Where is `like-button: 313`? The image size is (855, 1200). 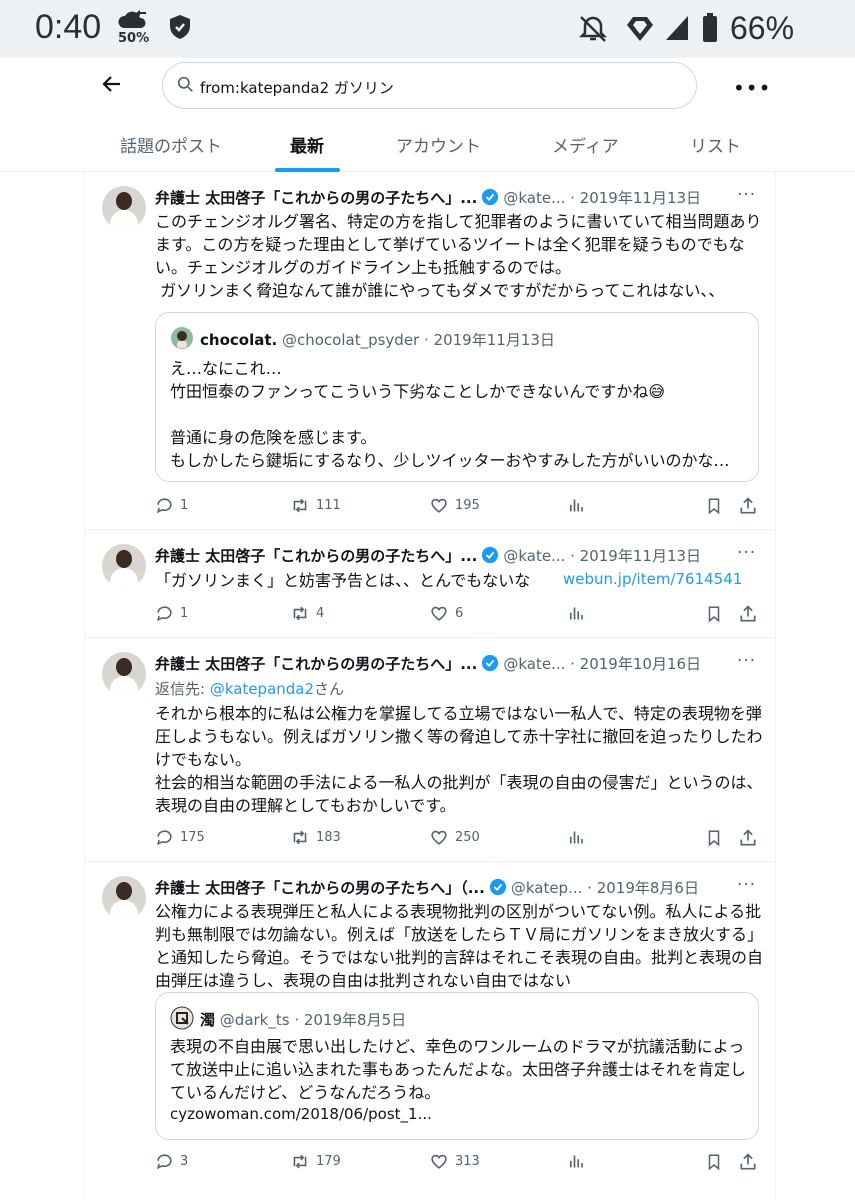
like-button: 313 is located at coordinates (454, 1161).